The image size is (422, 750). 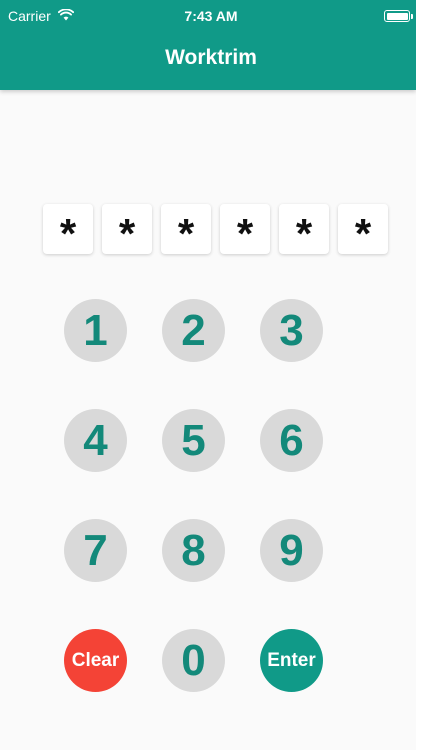 What do you see at coordinates (193, 660) in the screenshot?
I see `key-0: 0` at bounding box center [193, 660].